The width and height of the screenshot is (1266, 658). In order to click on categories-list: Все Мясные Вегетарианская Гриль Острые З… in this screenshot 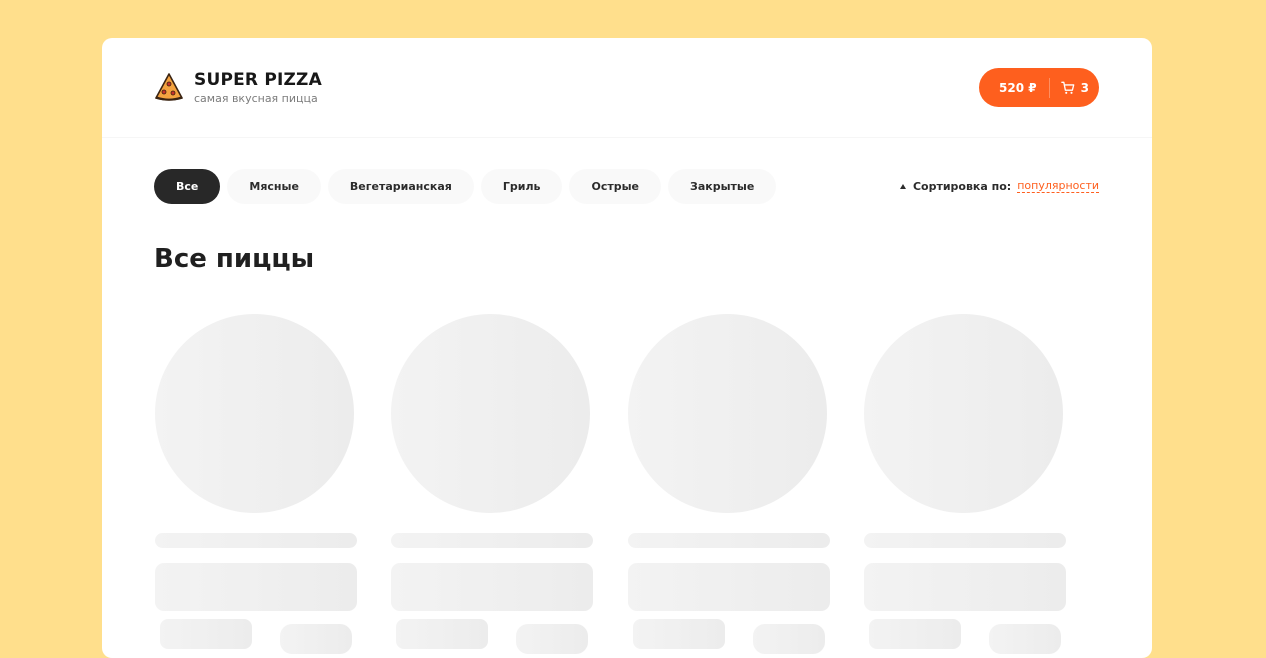, I will do `click(468, 186)`.